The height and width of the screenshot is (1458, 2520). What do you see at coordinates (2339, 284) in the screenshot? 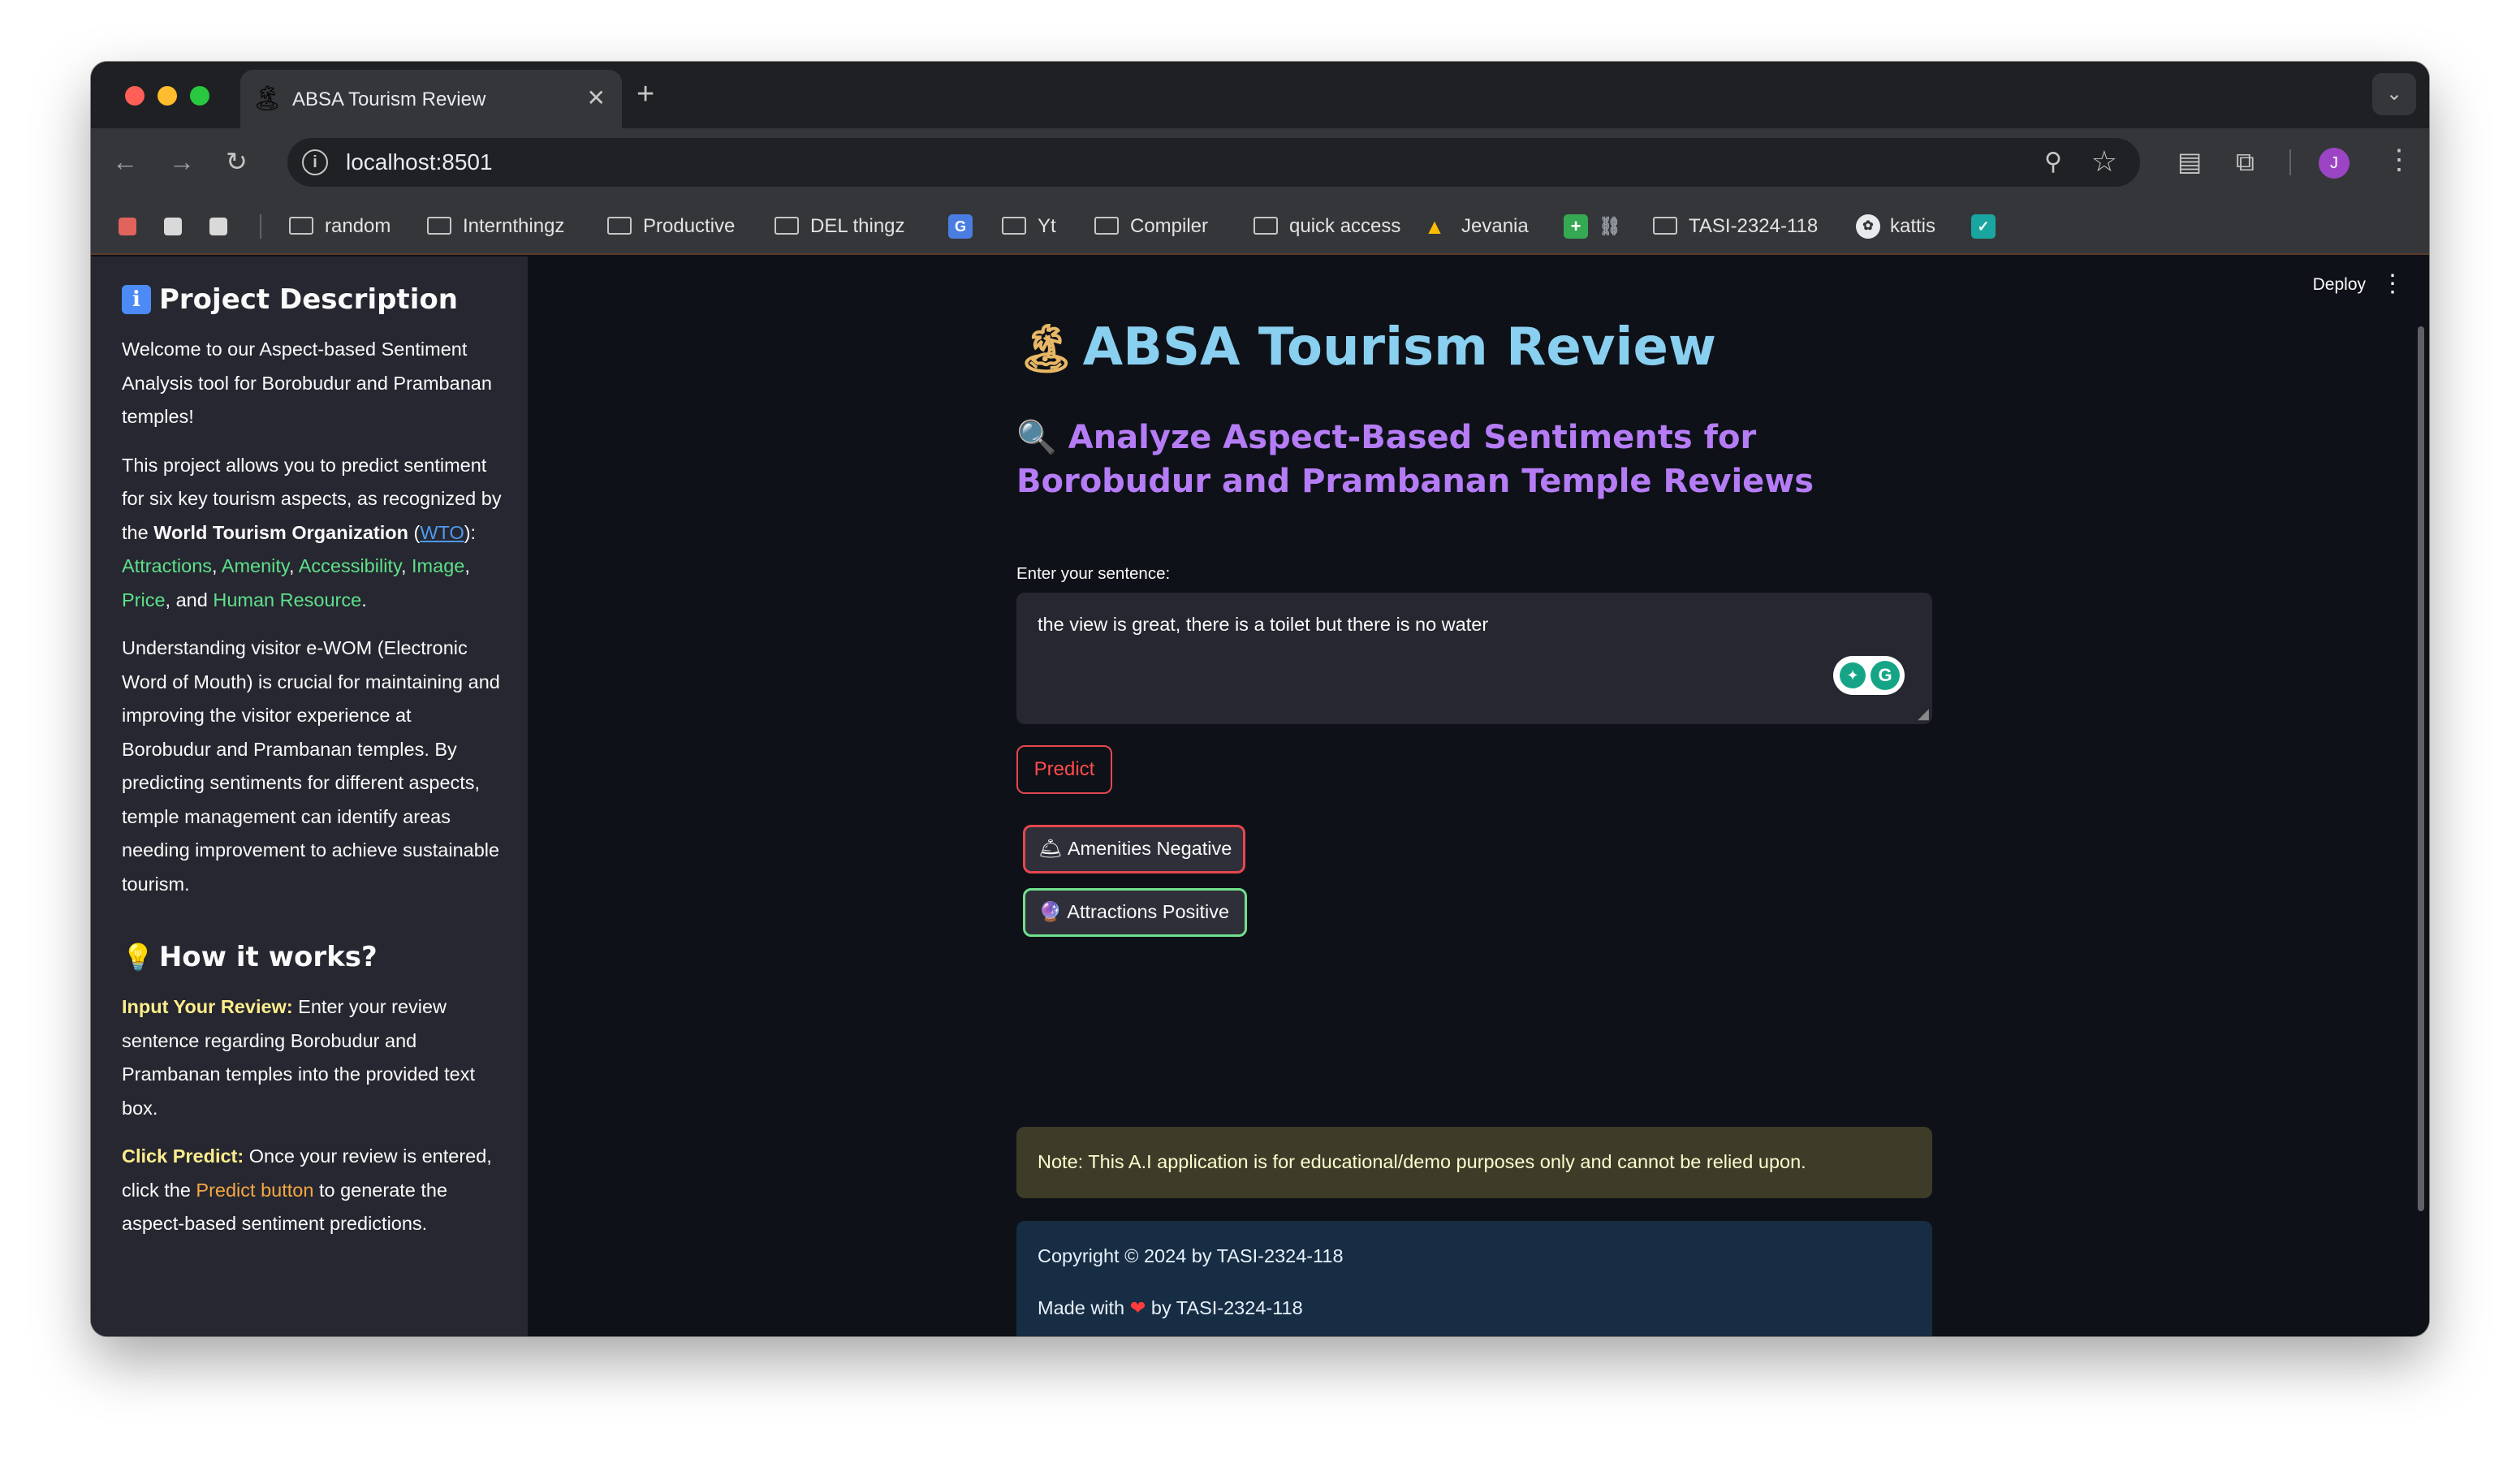
I see `deploy-button: Deploy` at bounding box center [2339, 284].